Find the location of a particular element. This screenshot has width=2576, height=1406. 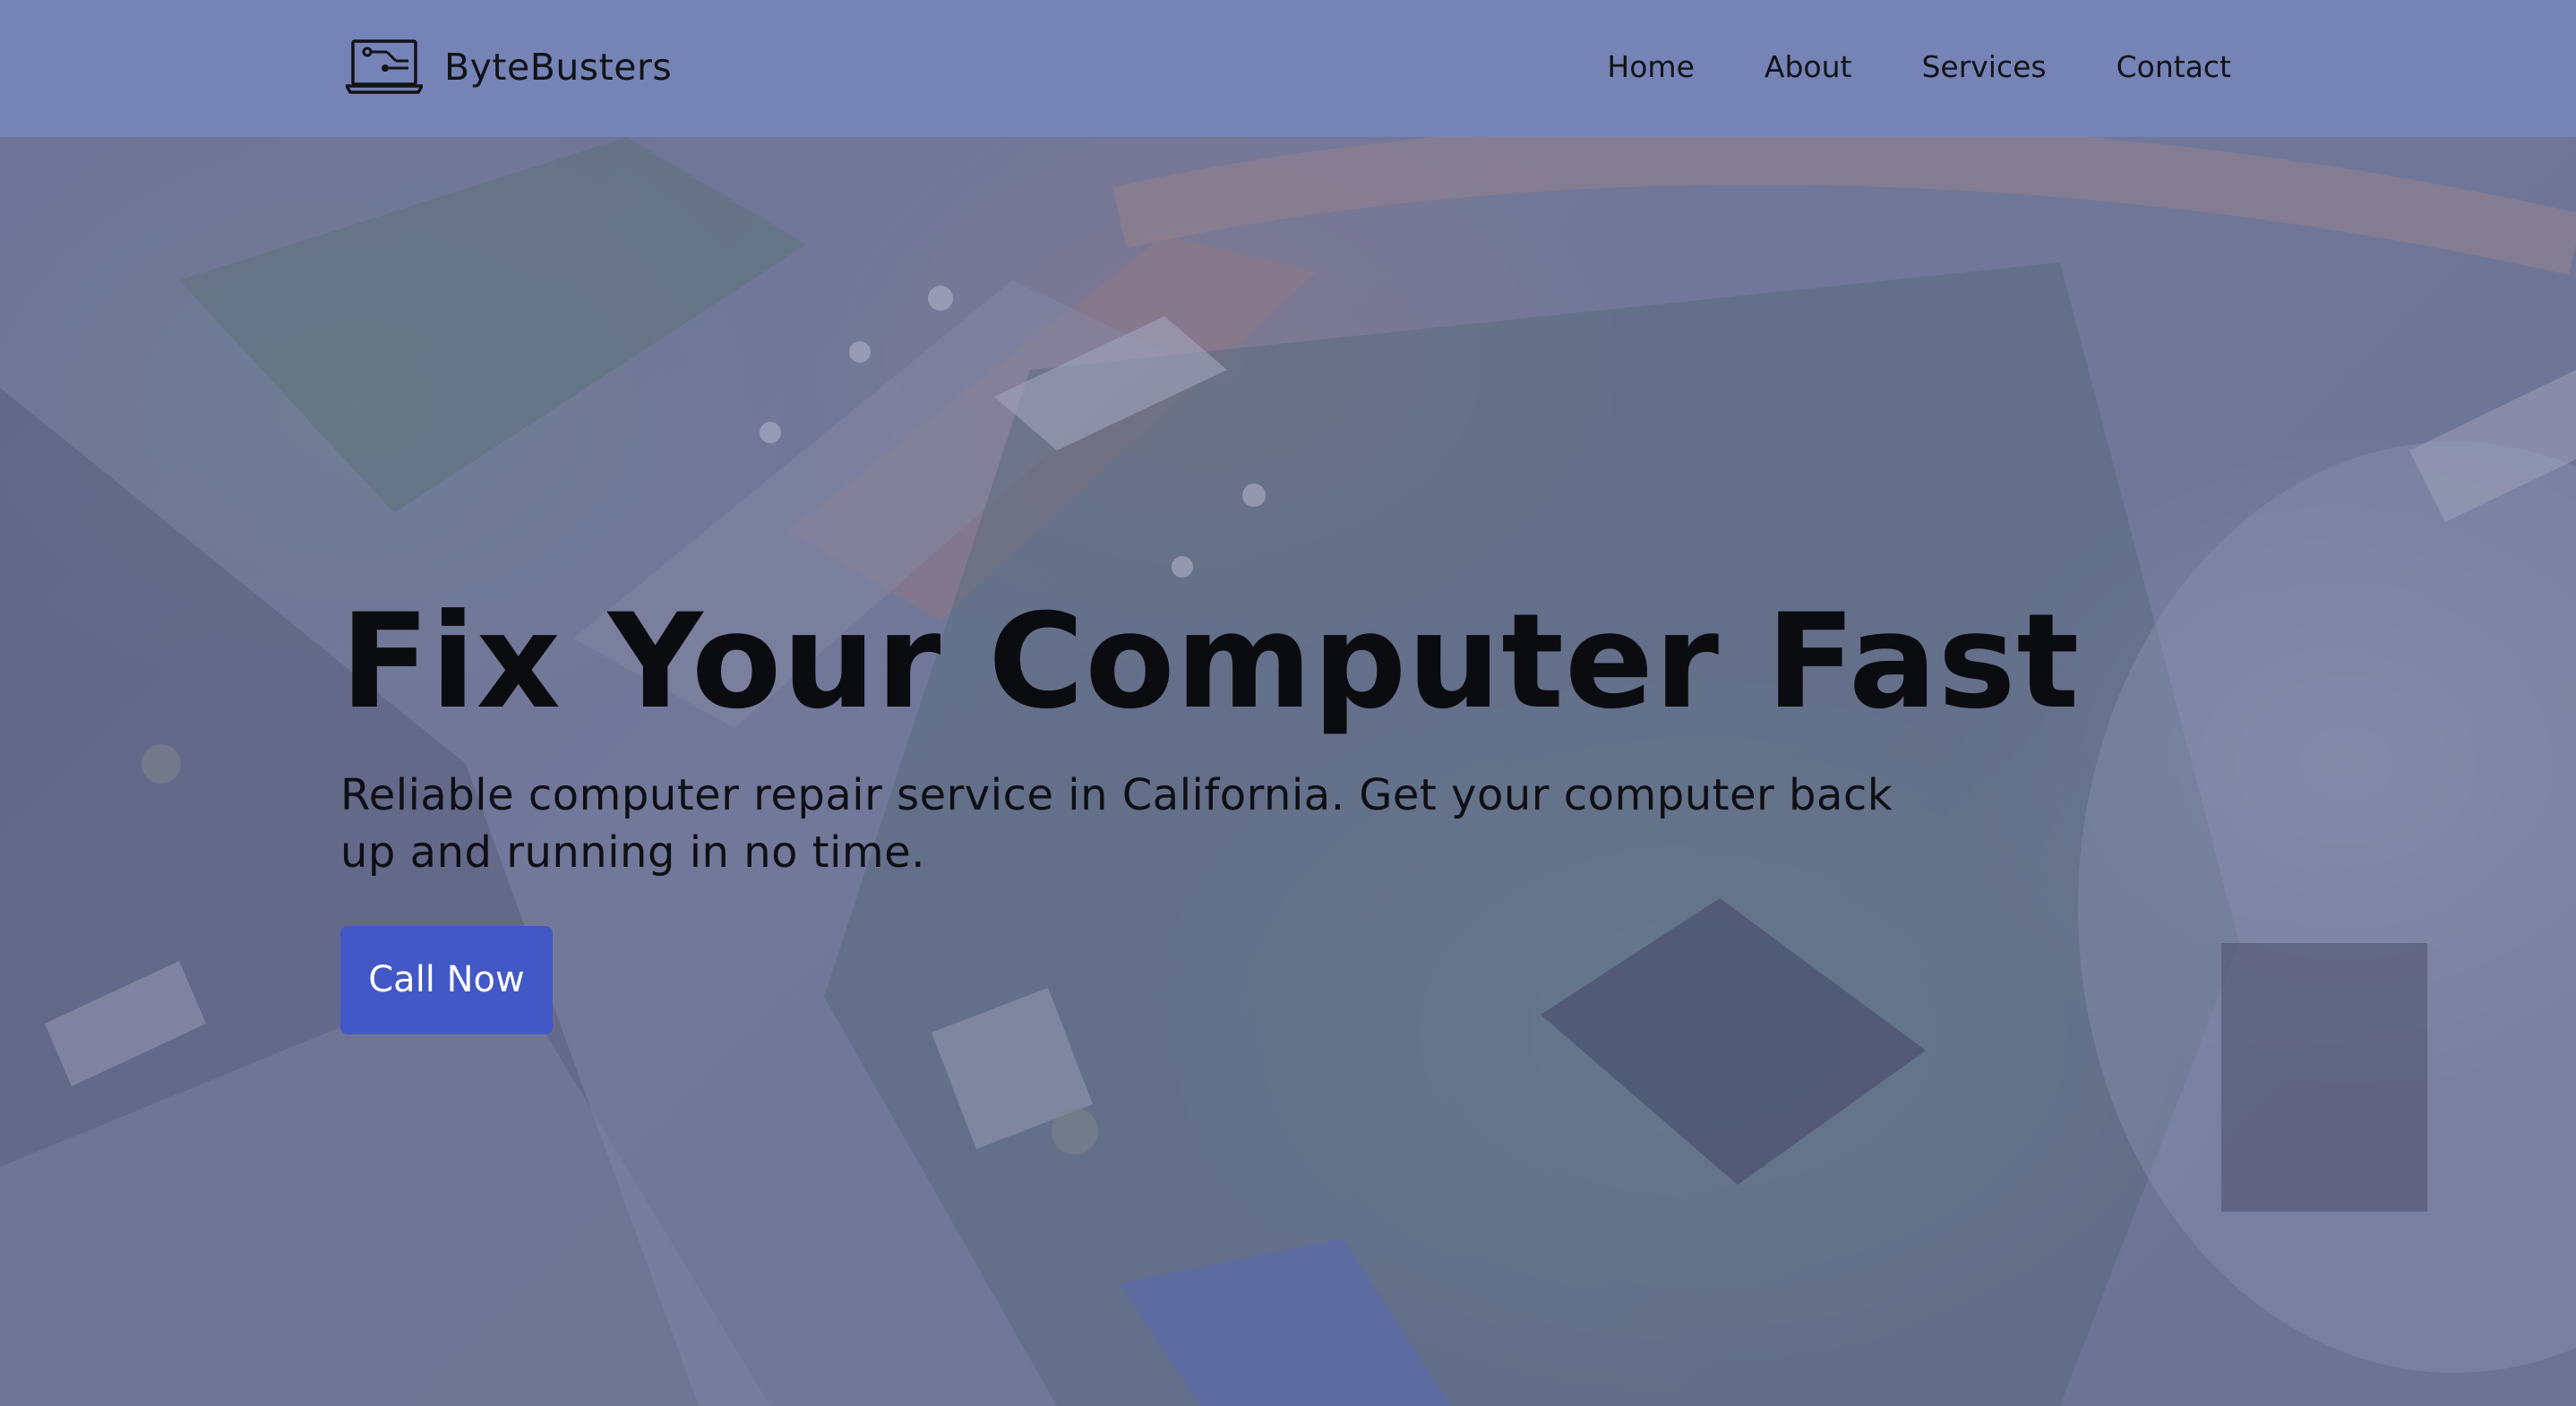

laptop-repair-icon is located at coordinates (384, 66).